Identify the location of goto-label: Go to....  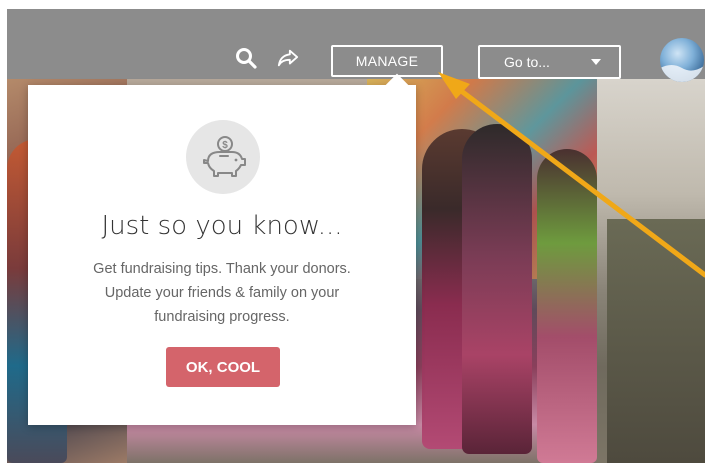
(527, 62).